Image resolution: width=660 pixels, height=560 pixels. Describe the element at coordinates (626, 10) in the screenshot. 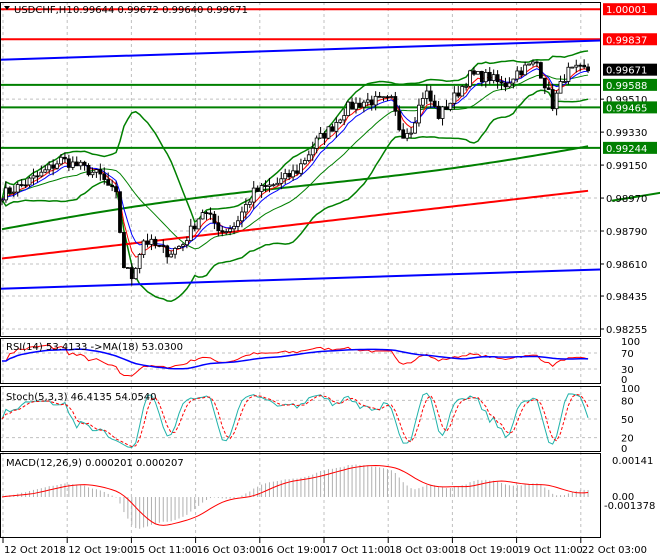

I see `price-tag-label: 1.00001` at that location.